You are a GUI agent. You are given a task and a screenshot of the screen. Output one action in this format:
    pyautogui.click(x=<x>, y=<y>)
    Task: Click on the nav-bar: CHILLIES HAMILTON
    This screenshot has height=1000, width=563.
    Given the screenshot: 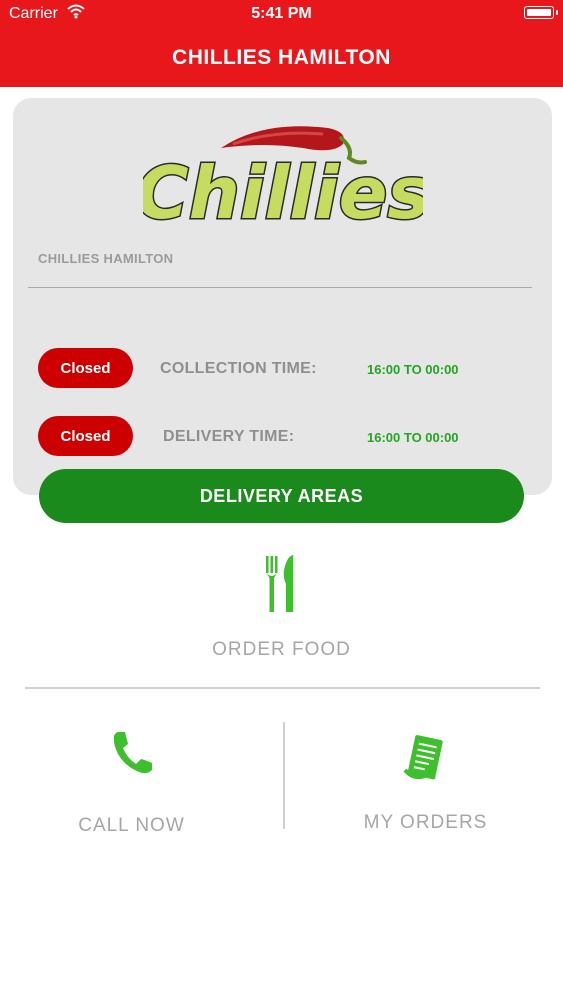 What is the action you would take?
    pyautogui.click(x=281, y=58)
    